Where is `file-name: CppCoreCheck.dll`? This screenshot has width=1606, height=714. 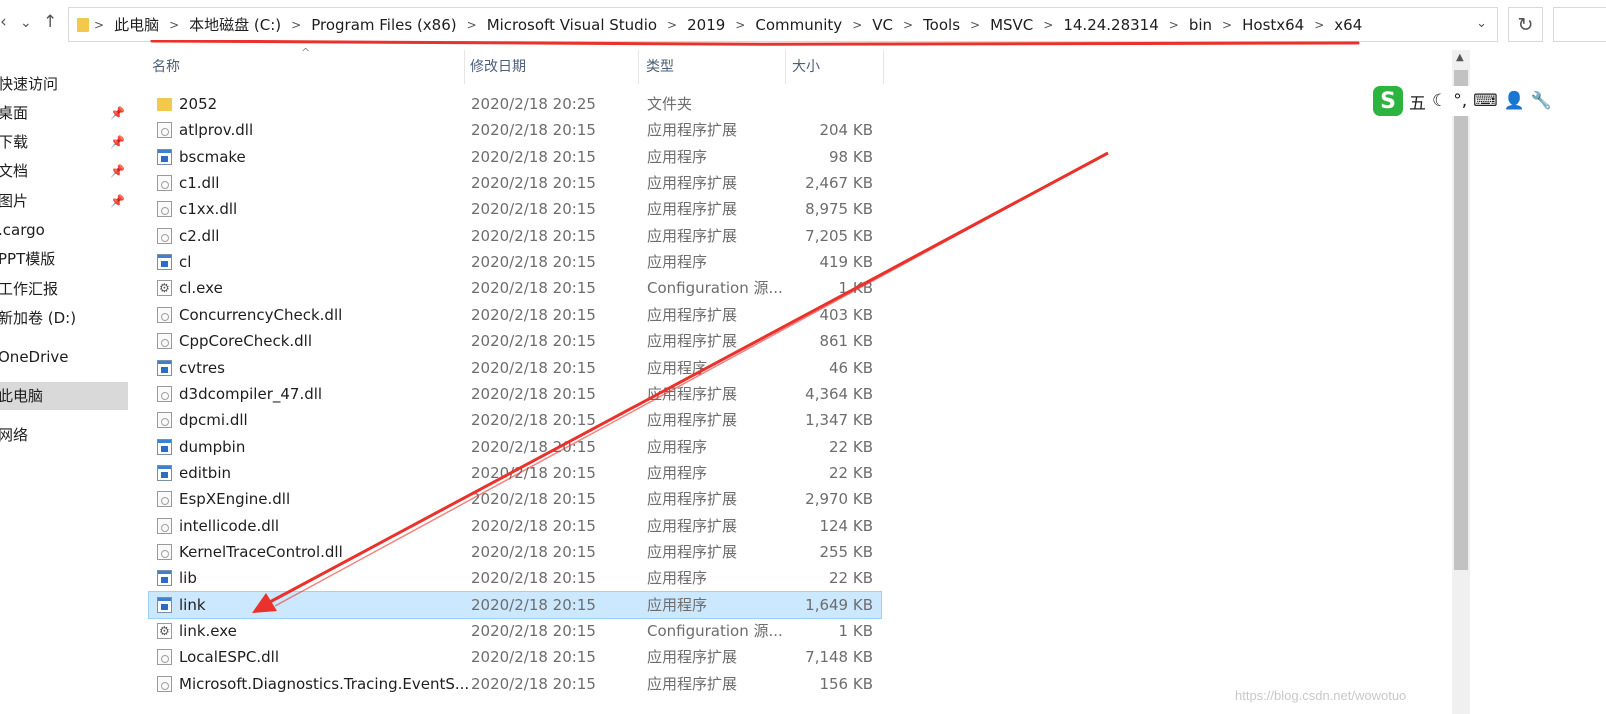
file-name: CppCoreCheck.dll is located at coordinates (246, 341).